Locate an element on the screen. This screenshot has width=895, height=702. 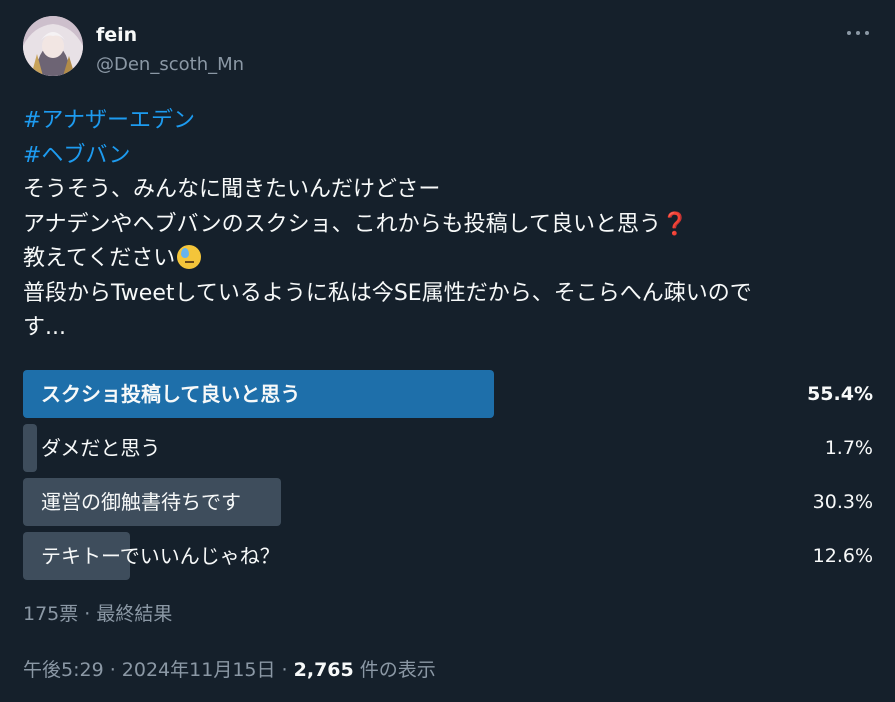
poll-option-percent: 12.6% is located at coordinates (842, 556).